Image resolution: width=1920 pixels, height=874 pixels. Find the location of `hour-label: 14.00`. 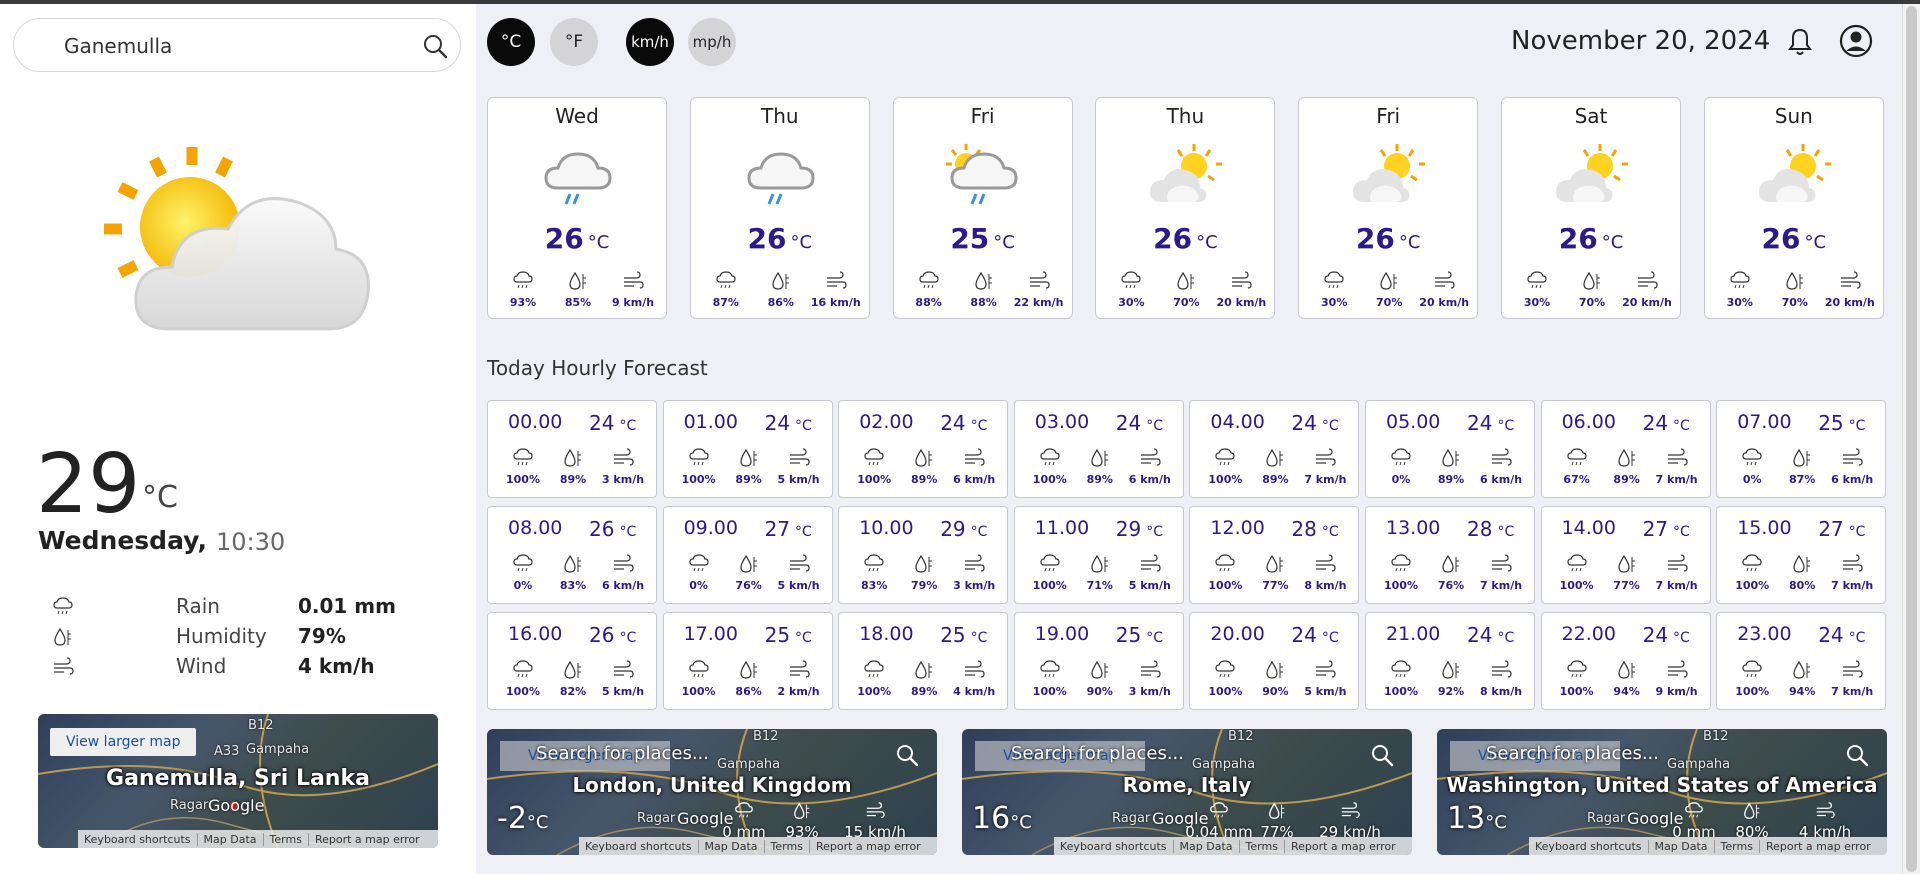

hour-label: 14.00 is located at coordinates (1588, 528).